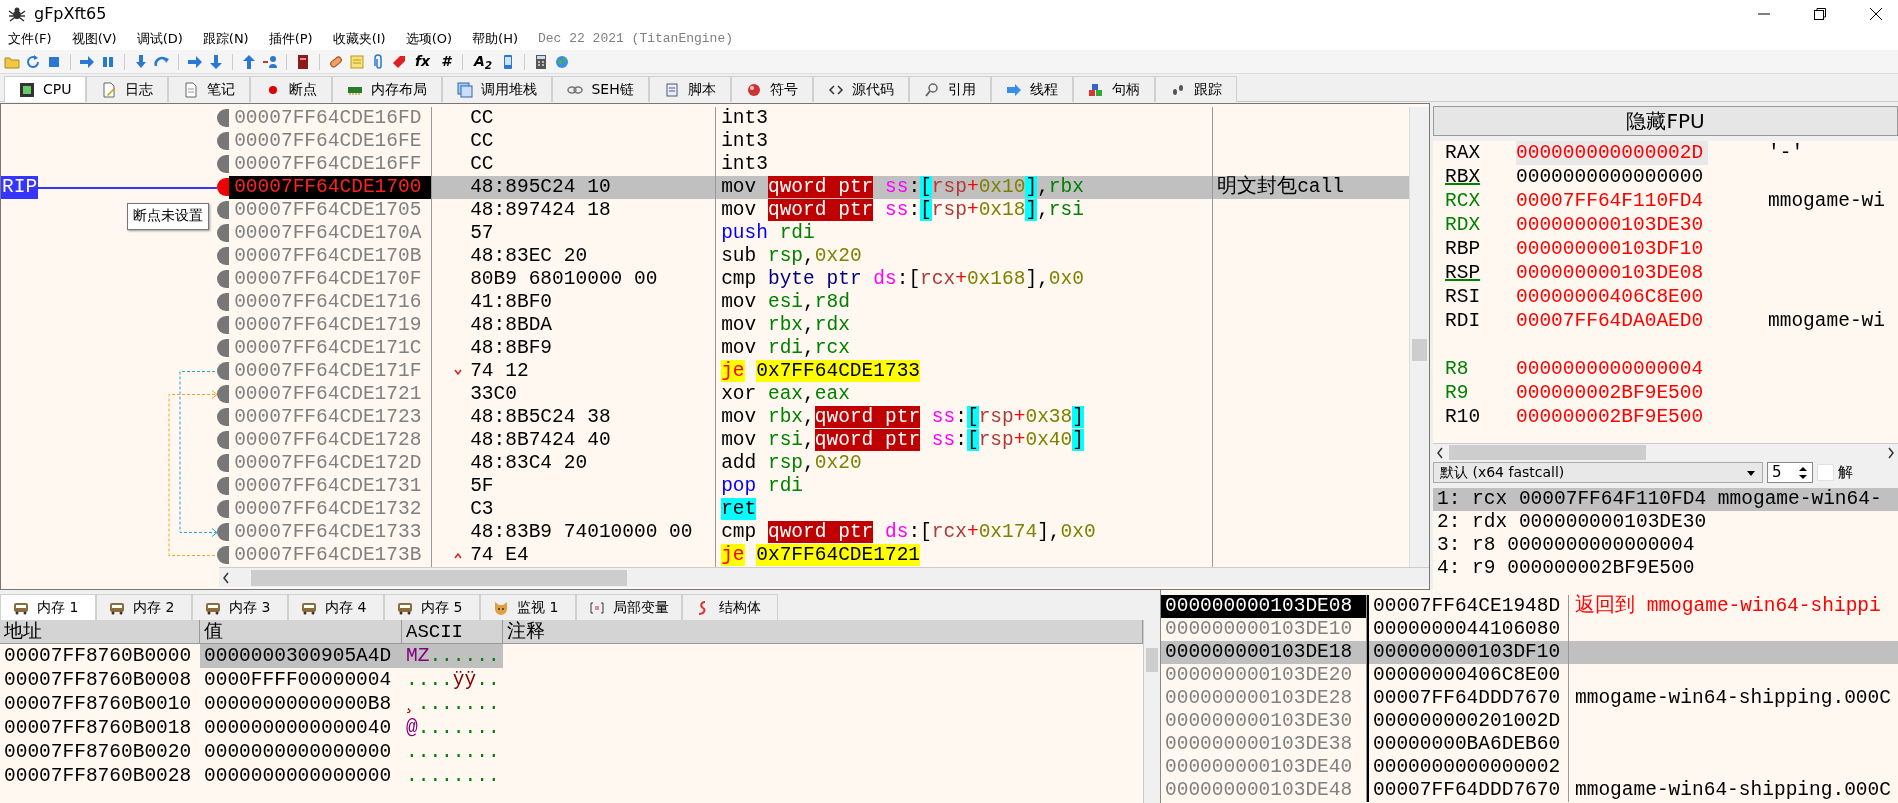 The width and height of the screenshot is (1898, 803). Describe the element at coordinates (399, 61) in the screenshot. I see `tag-icon` at that location.